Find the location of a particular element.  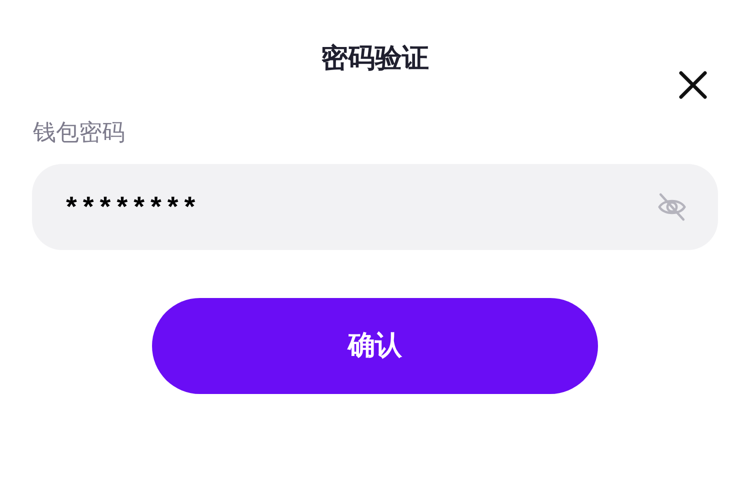

dialog-title: 密码验证 is located at coordinates (375, 58).